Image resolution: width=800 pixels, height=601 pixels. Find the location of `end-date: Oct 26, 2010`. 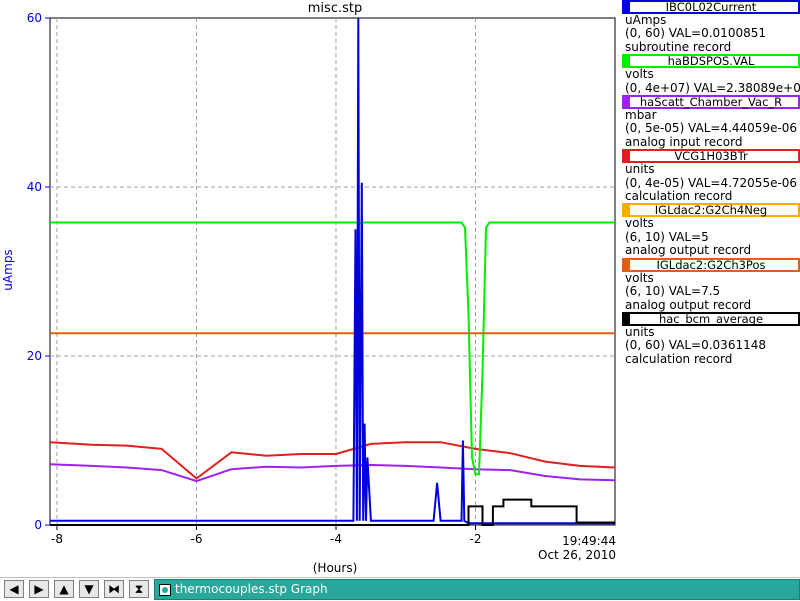

end-date: Oct 26, 2010 is located at coordinates (577, 555).